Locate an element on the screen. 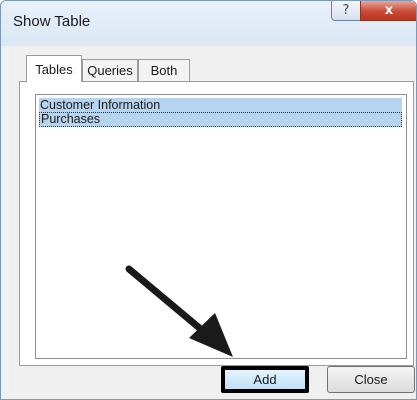  tab-both: Both is located at coordinates (164, 70).